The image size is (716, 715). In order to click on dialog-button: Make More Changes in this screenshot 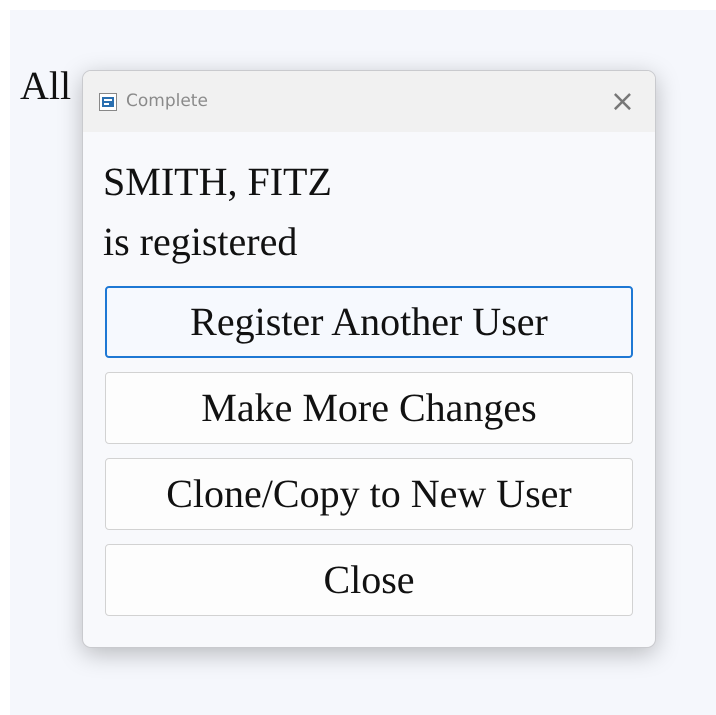, I will do `click(369, 408)`.